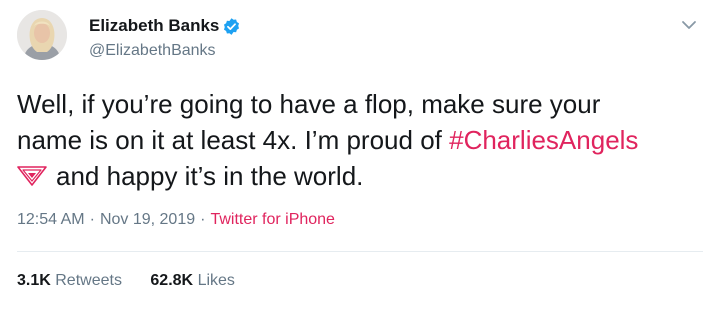 This screenshot has height=311, width=720. I want to click on divider, so click(360, 251).